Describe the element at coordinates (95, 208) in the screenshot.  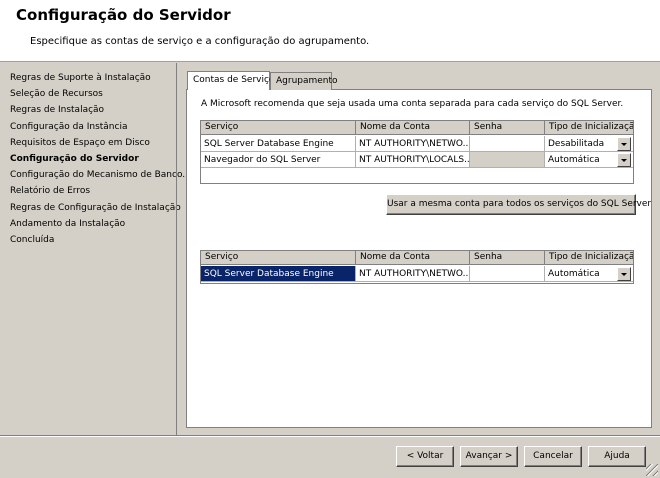
I see `sidebar-item-regras-configuracao: Regras de Configuração de Instalação` at that location.